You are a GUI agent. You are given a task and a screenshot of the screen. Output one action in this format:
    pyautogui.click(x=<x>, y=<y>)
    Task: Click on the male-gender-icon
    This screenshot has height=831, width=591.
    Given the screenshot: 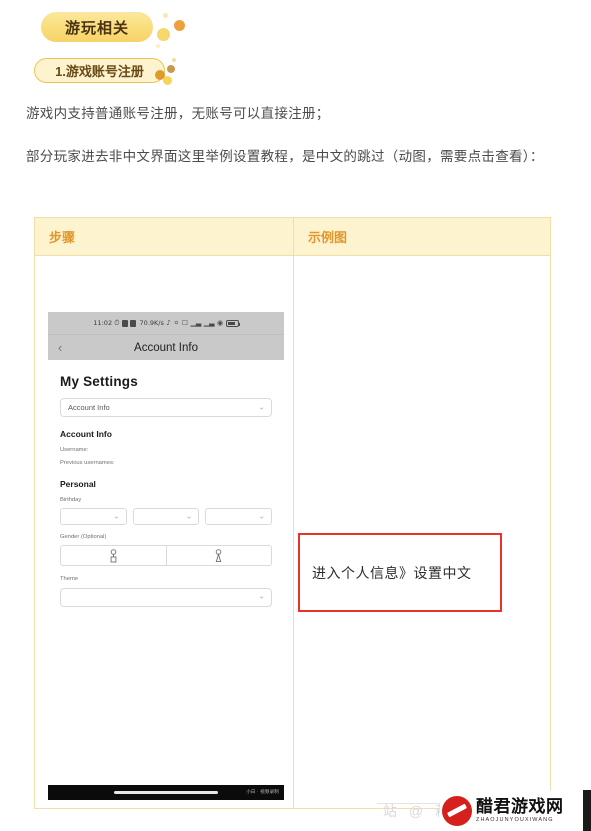 What is the action you would take?
    pyautogui.click(x=113, y=556)
    